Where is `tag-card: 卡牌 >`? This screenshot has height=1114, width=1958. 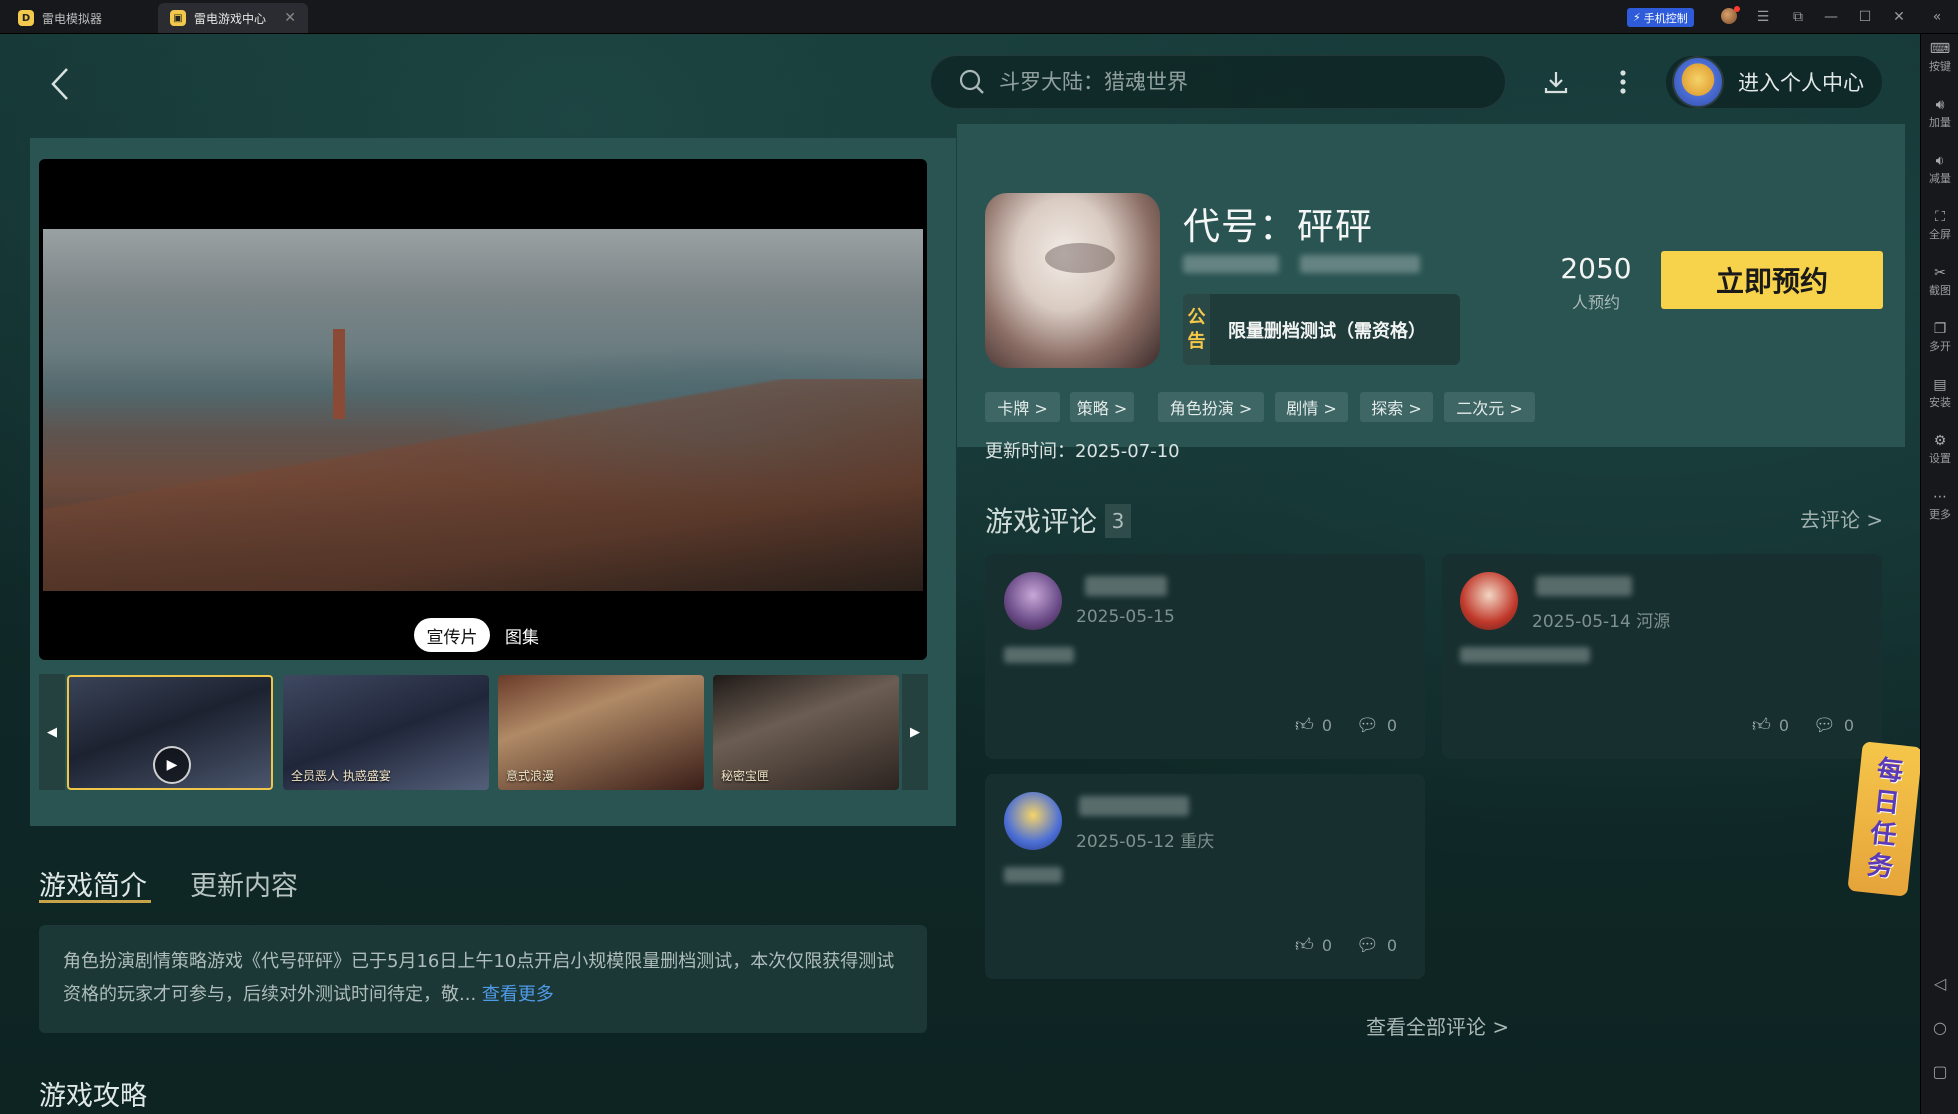
tag-card: 卡牌 > is located at coordinates (1022, 407).